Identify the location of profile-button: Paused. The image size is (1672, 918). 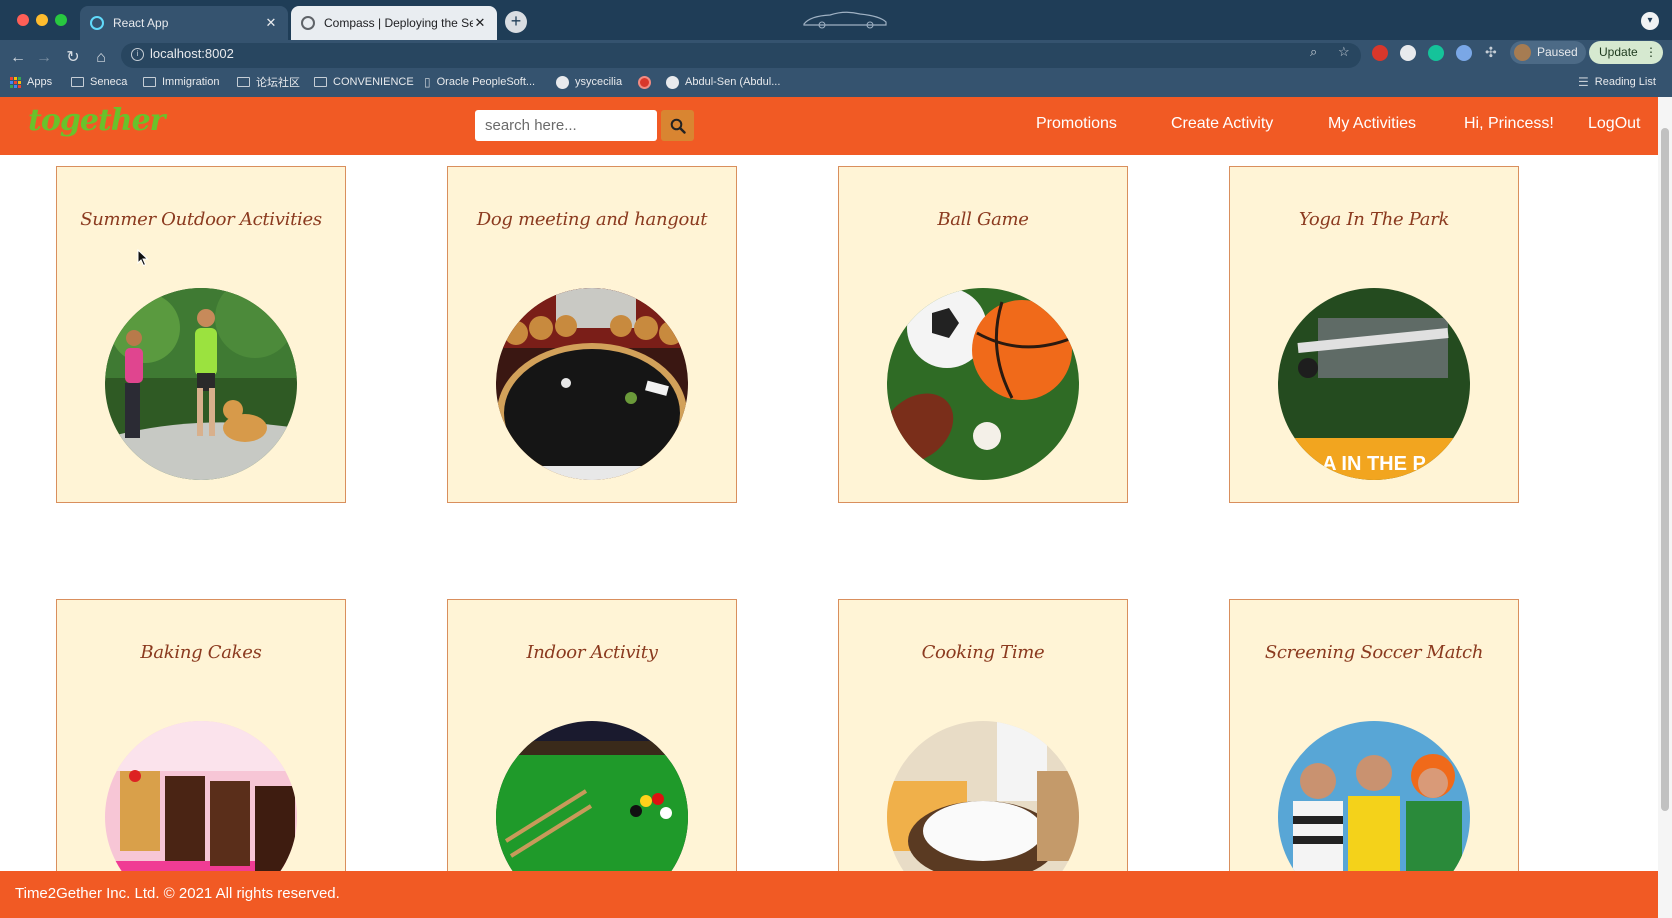
(1548, 52).